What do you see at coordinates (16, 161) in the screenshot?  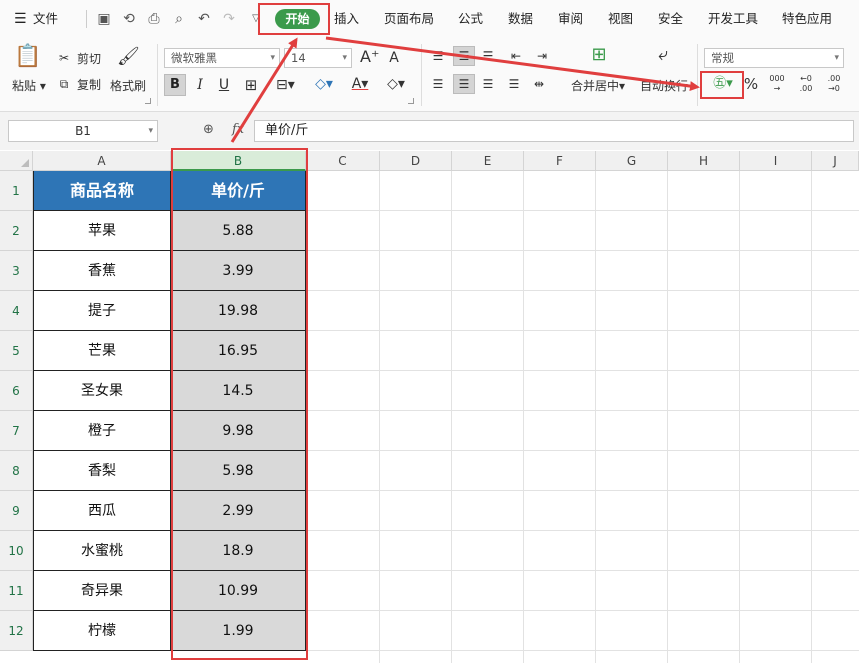 I see `select-all-corner` at bounding box center [16, 161].